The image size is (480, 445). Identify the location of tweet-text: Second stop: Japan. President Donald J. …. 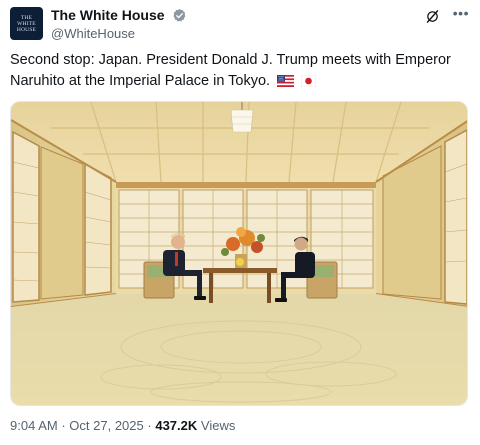
(237, 71).